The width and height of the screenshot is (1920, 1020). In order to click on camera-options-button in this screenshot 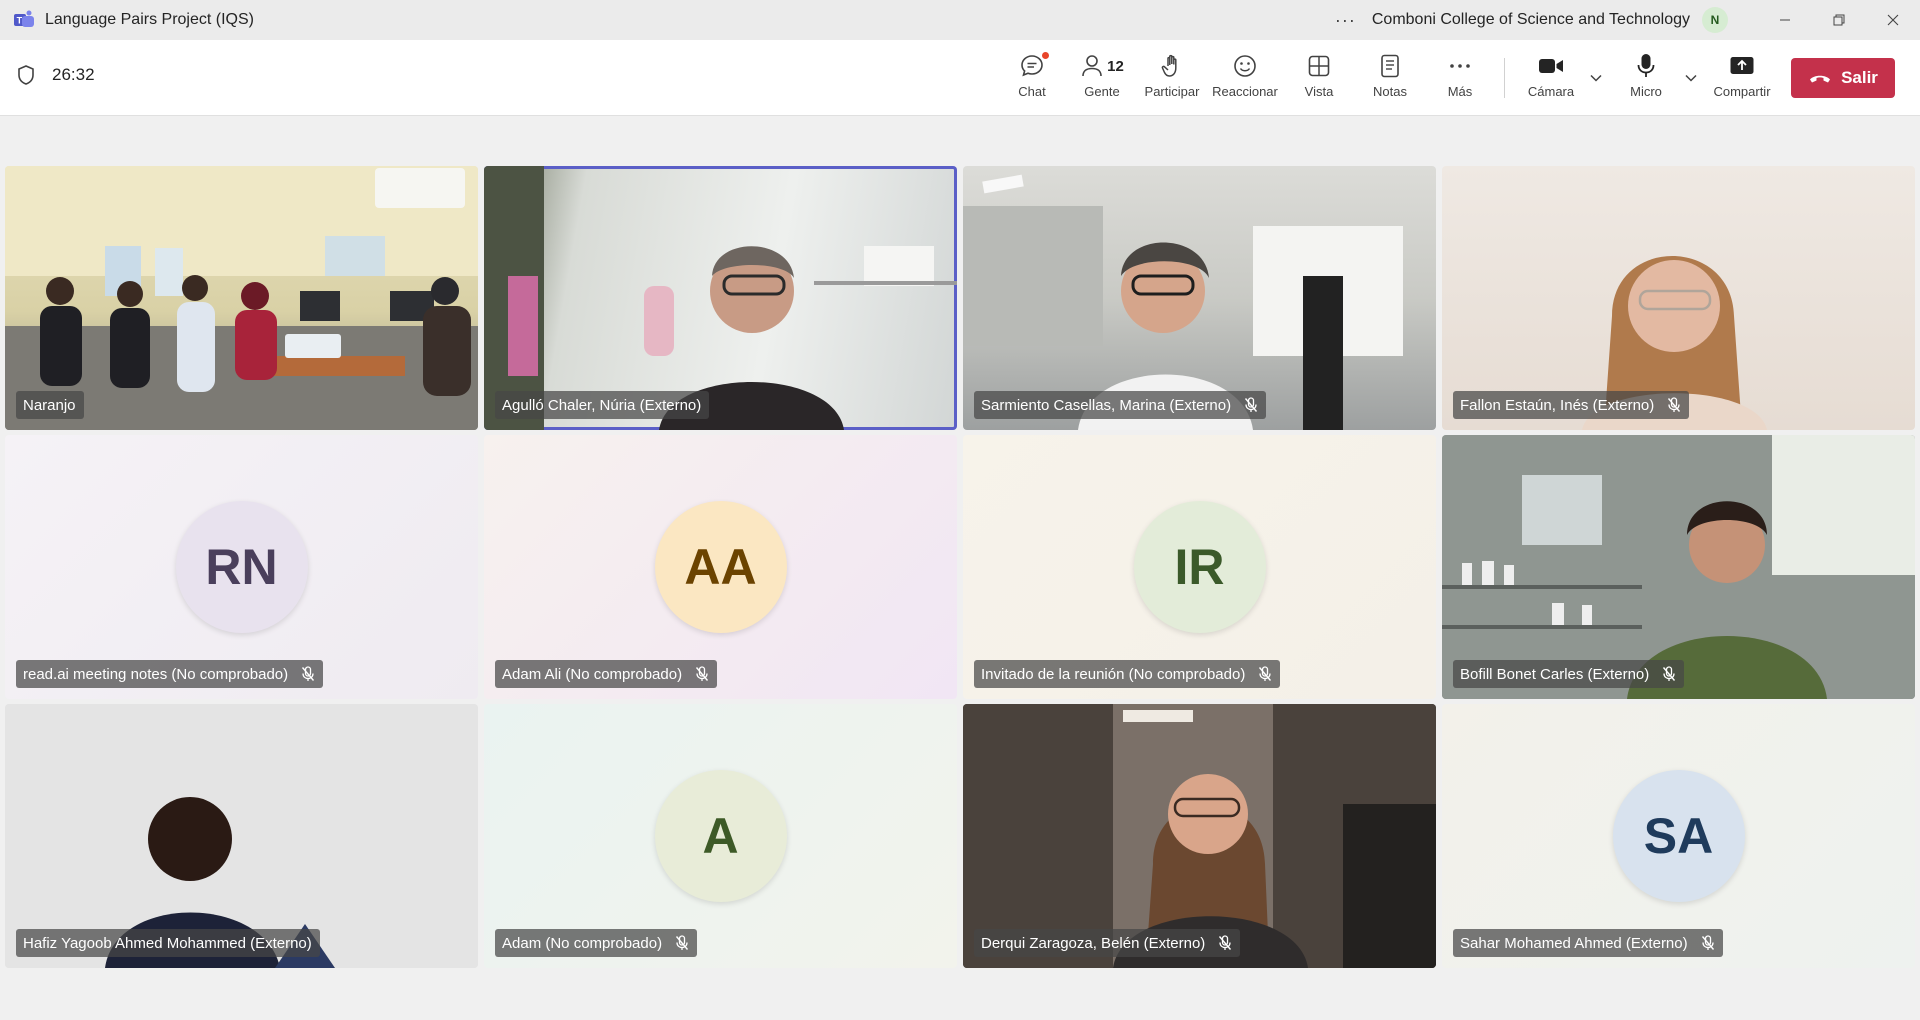, I will do `click(1596, 78)`.